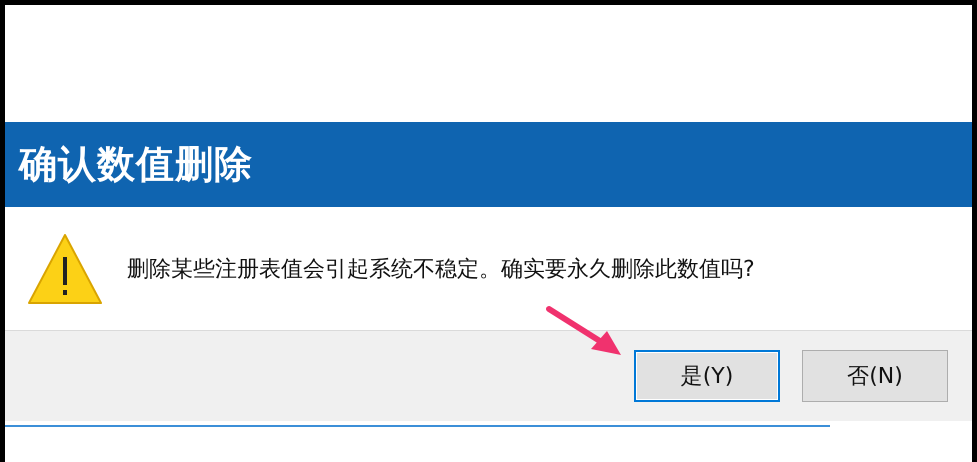 Image resolution: width=977 pixels, height=462 pixels. What do you see at coordinates (136, 164) in the screenshot?
I see `dialog-title: 确认数值删除` at bounding box center [136, 164].